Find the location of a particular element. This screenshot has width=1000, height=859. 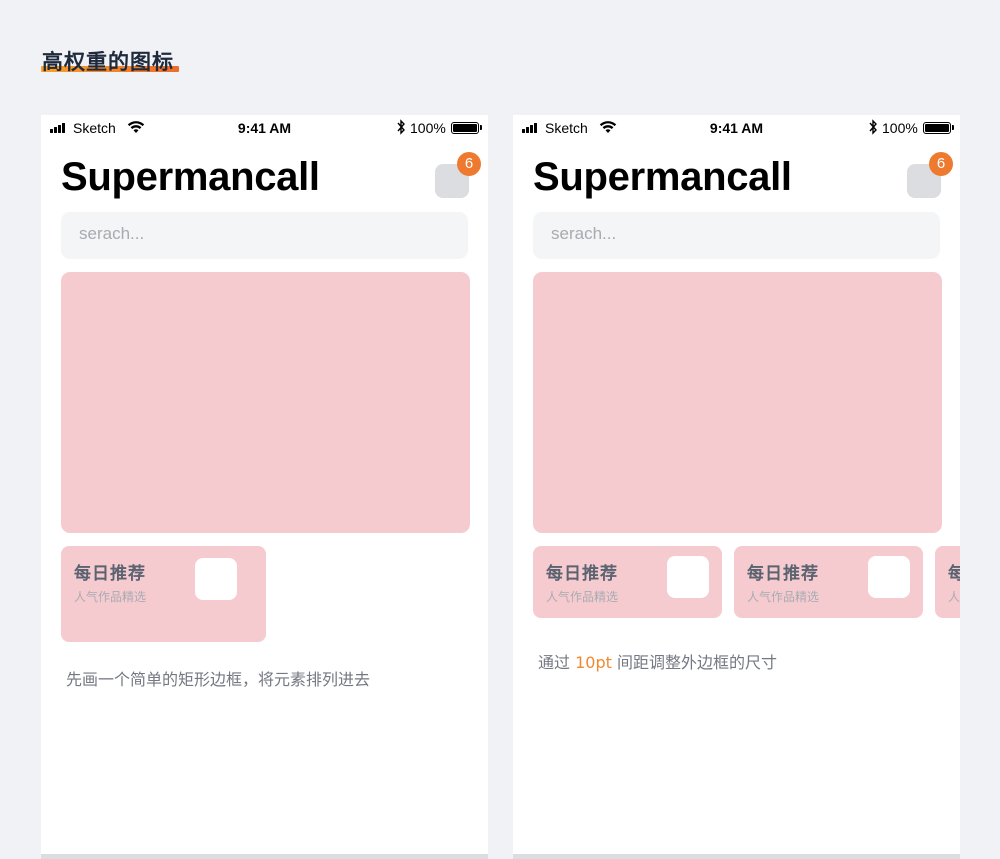

card-subtitle: 人 is located at coordinates (954, 597).